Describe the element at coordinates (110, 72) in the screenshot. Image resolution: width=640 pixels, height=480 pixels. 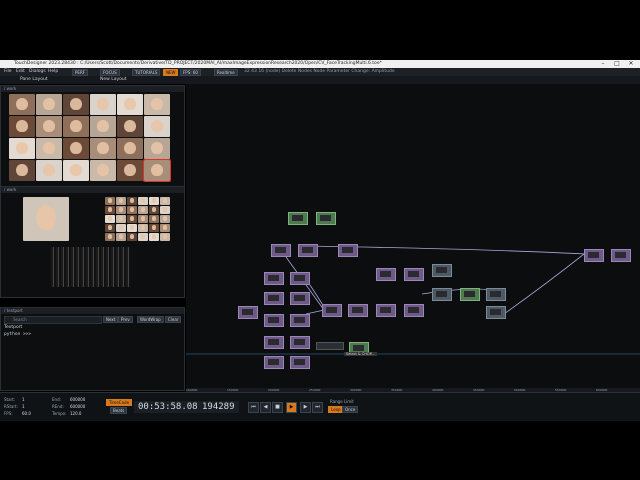
I see `focus-toggle: FOCUS` at that location.